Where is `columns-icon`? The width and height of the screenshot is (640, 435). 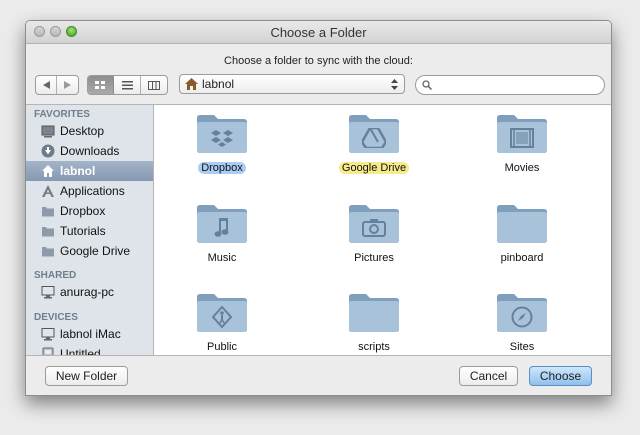 columns-icon is located at coordinates (154, 85).